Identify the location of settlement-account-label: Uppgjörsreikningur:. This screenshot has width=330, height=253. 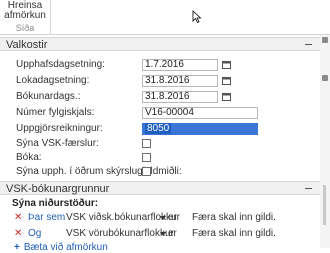
(59, 128).